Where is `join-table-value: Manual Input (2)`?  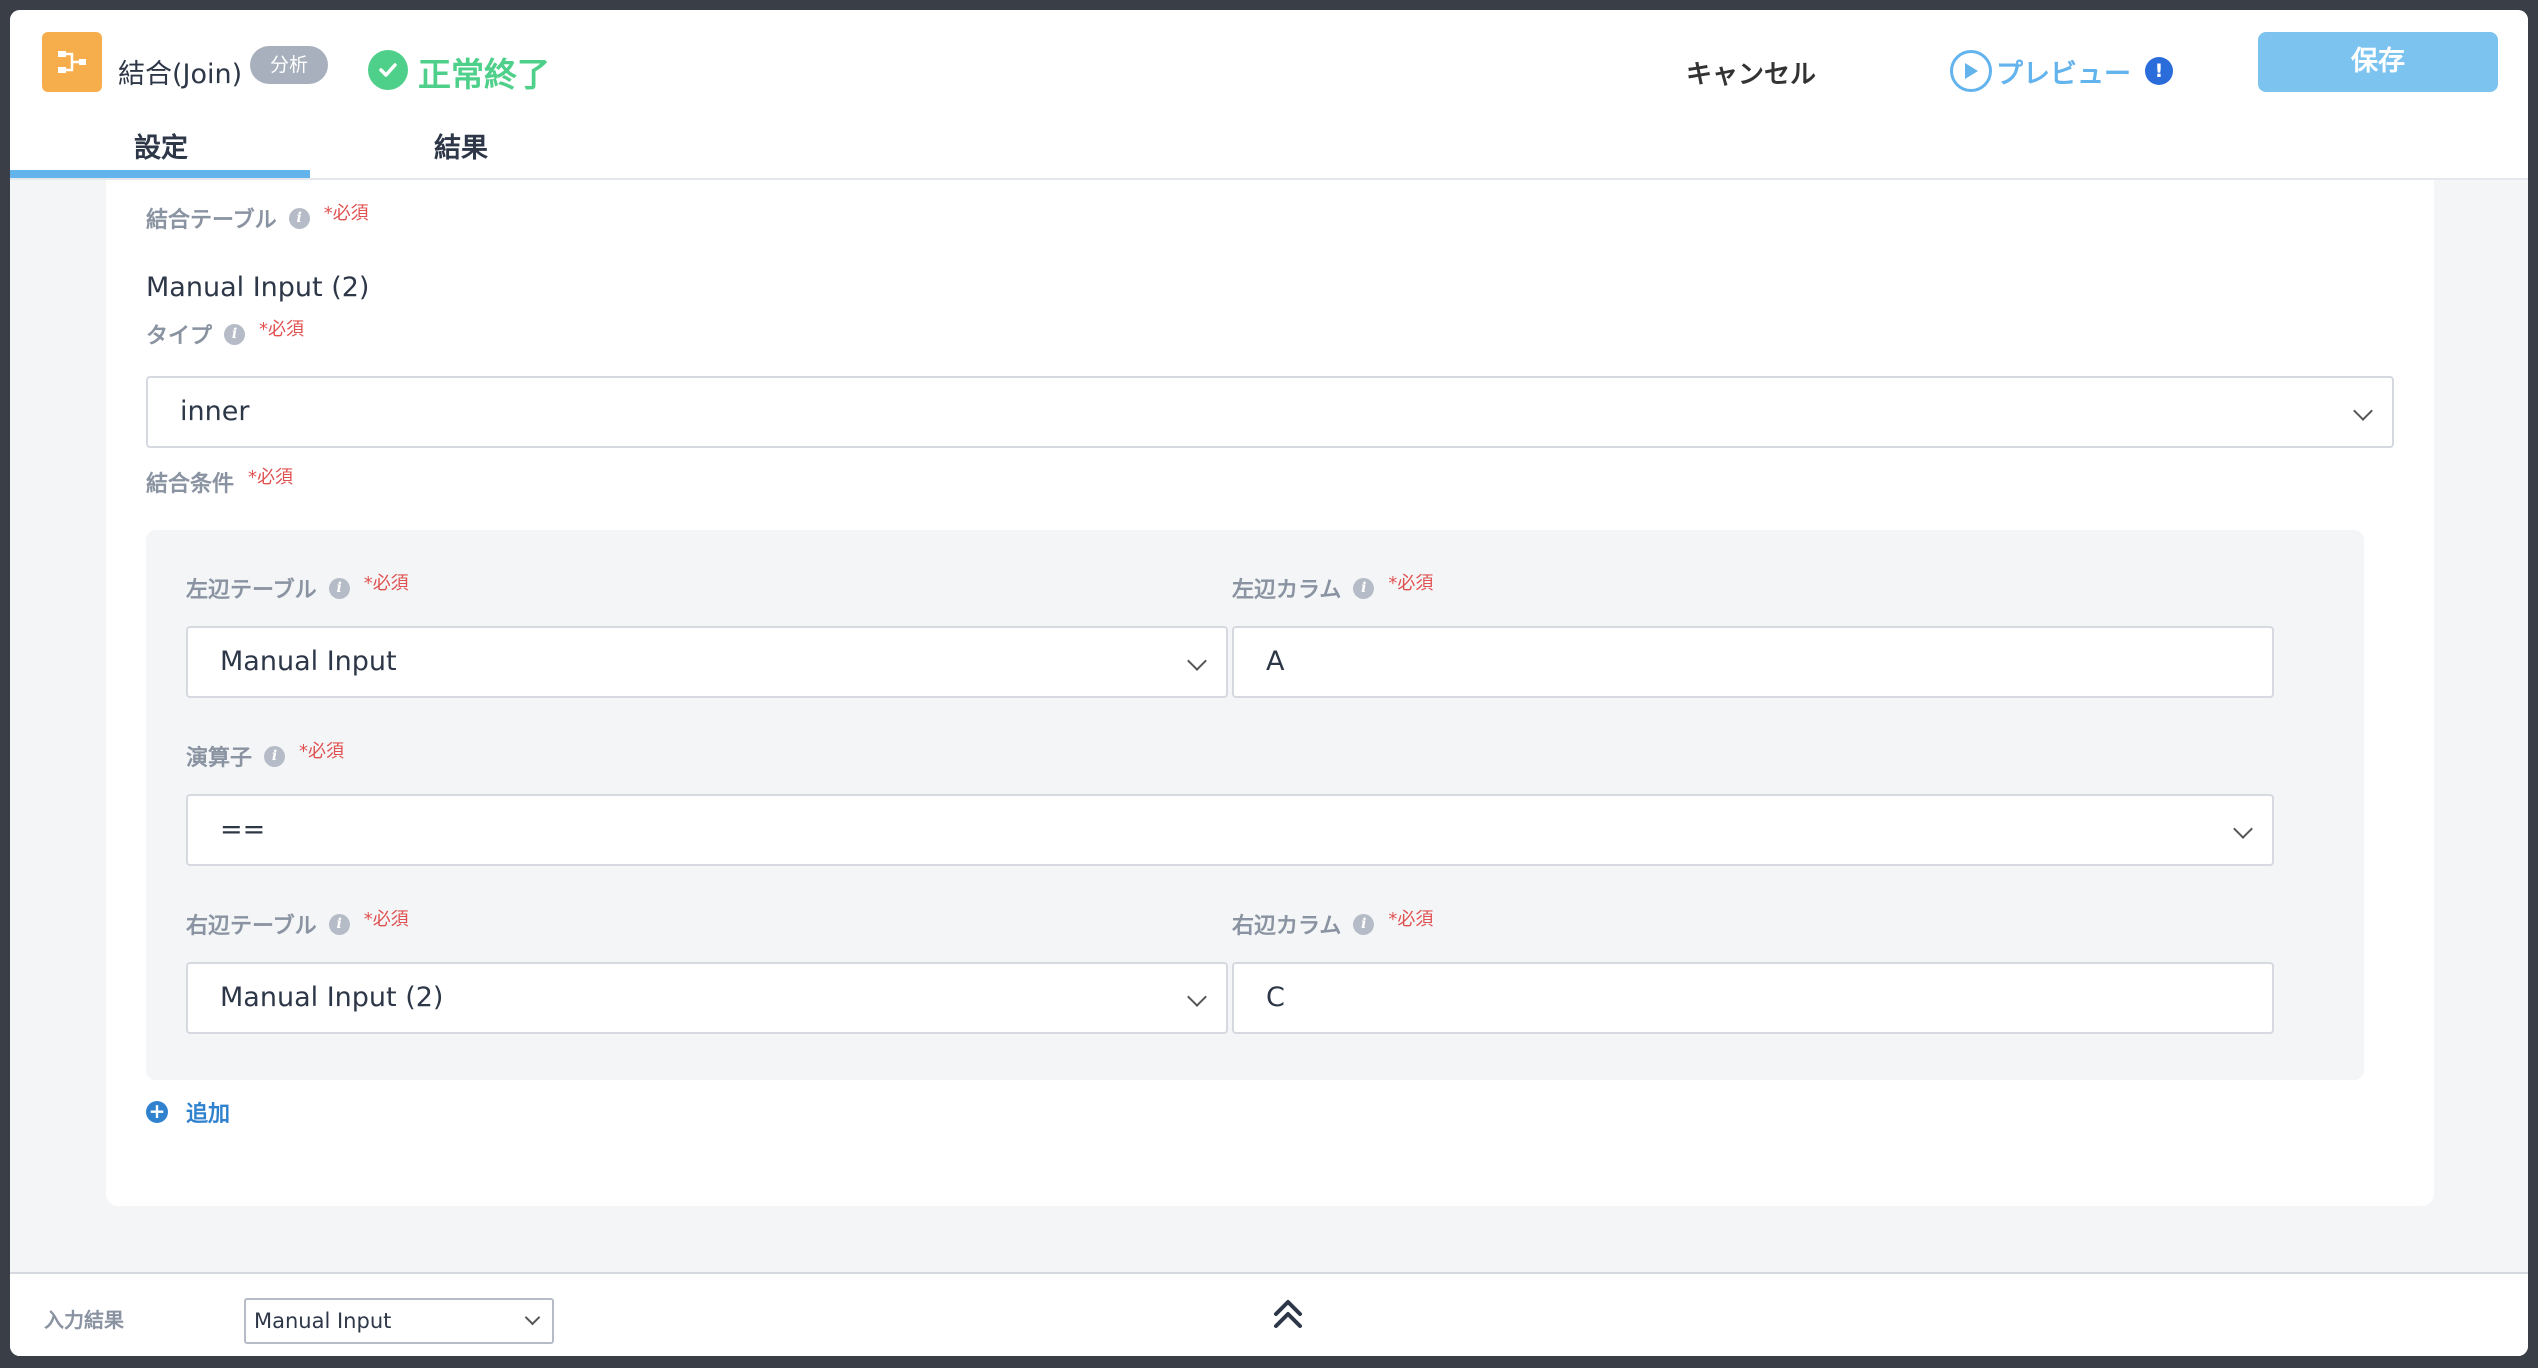
join-table-value: Manual Input (2) is located at coordinates (258, 287).